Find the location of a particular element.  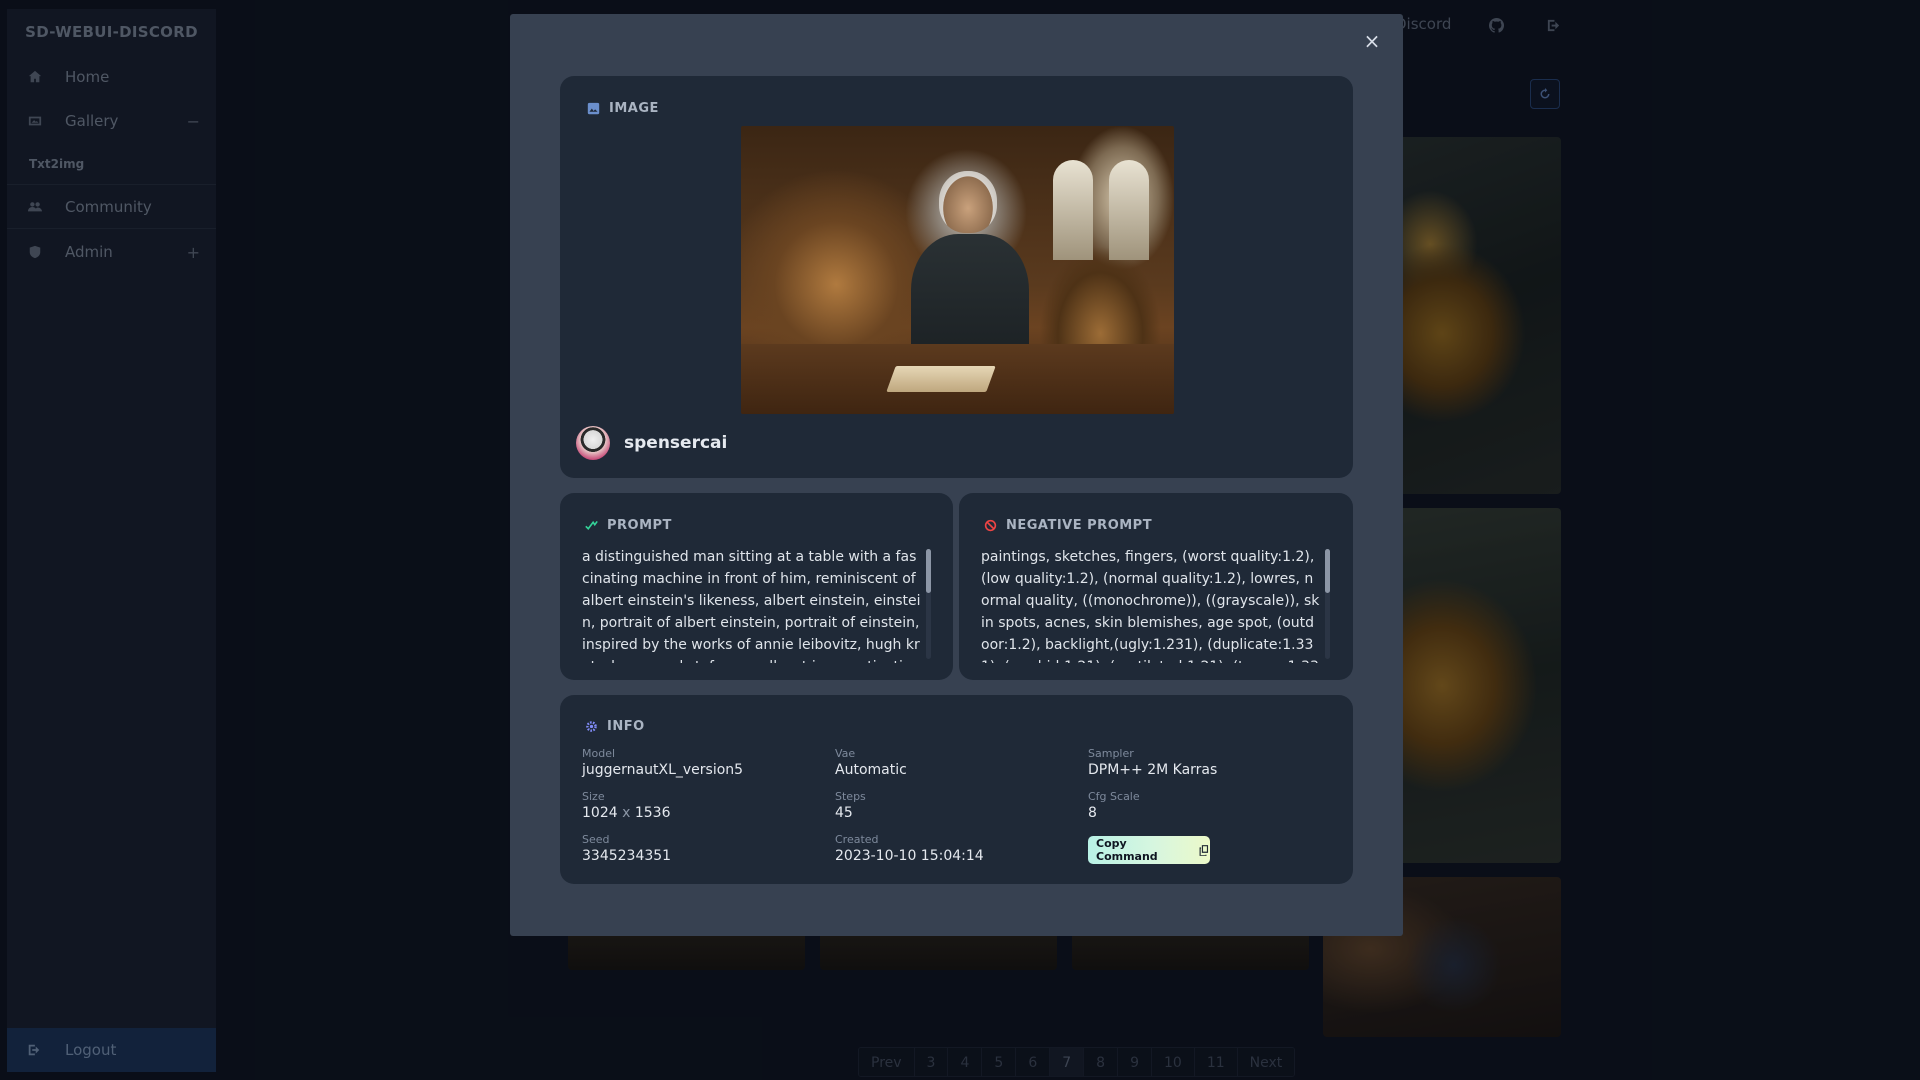

gear-icon is located at coordinates (592, 727).